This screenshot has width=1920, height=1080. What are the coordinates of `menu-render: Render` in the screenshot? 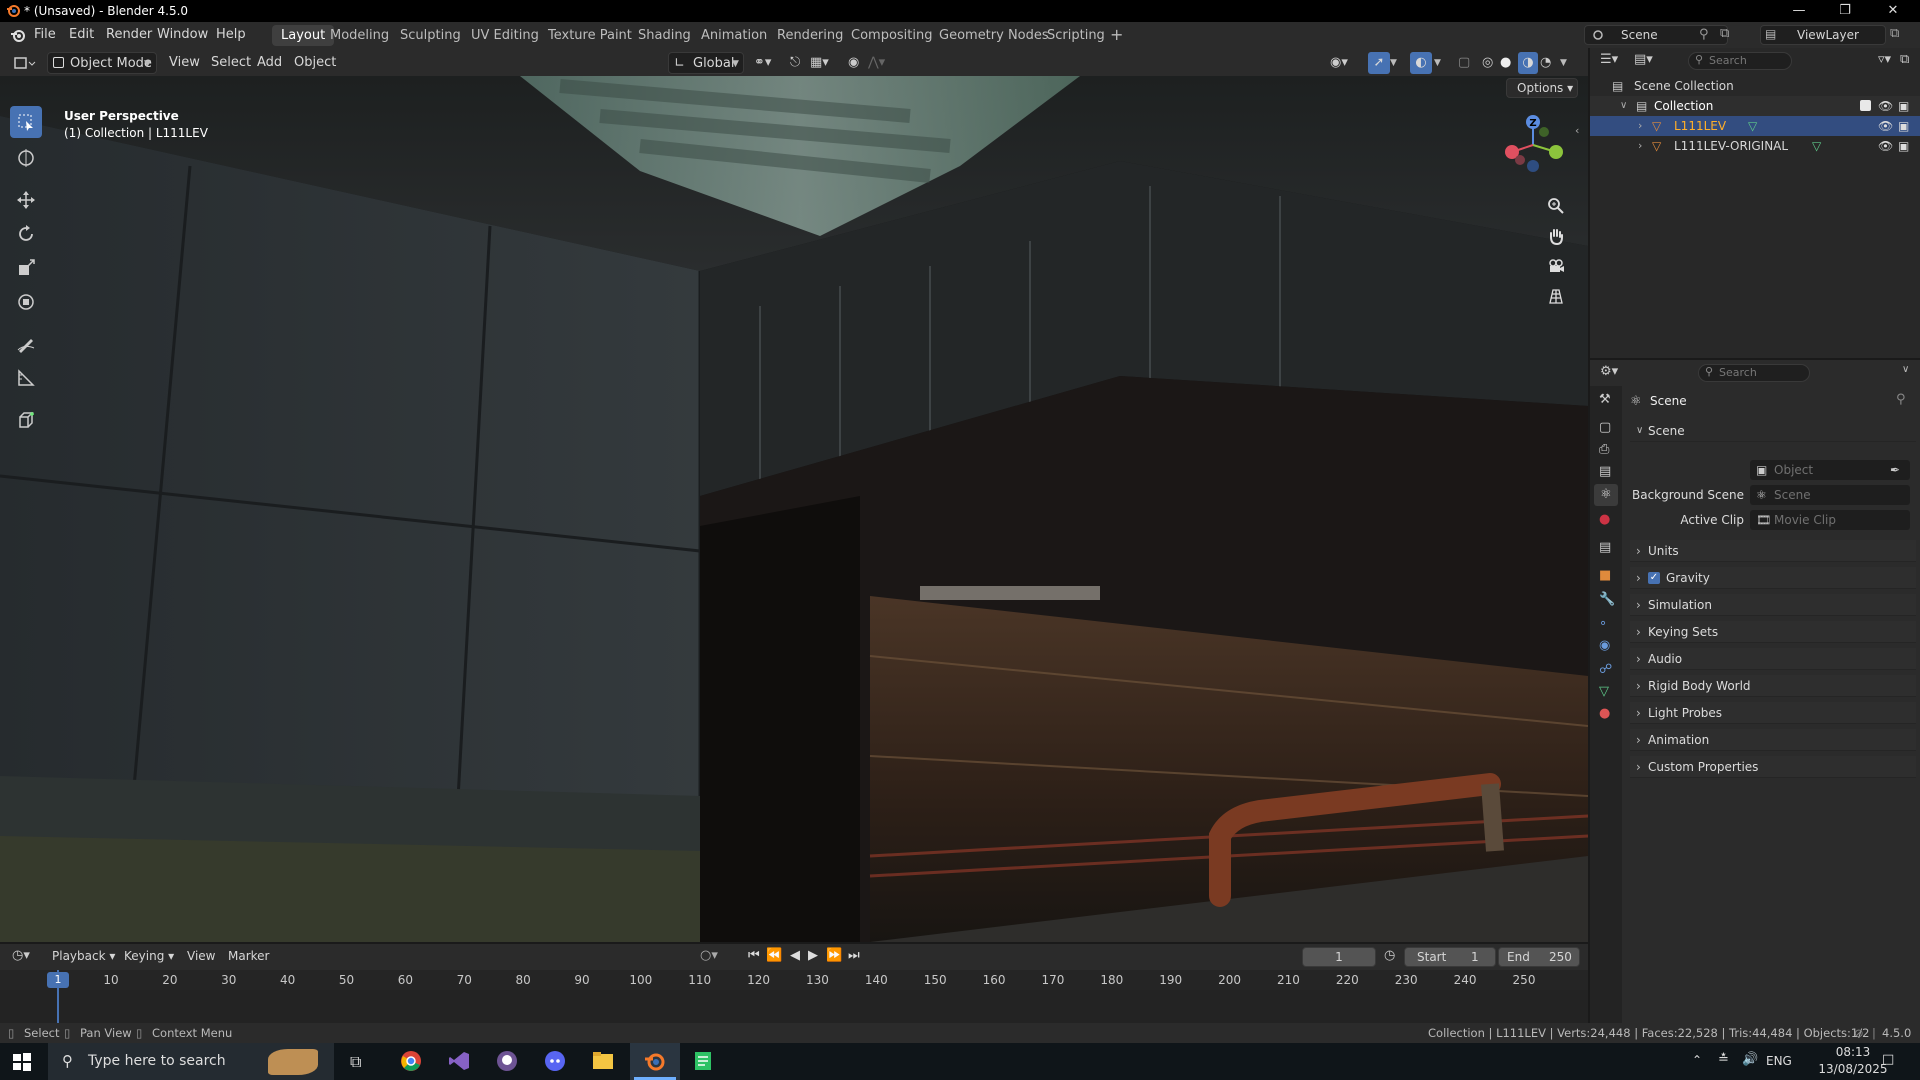 It's located at (129, 34).